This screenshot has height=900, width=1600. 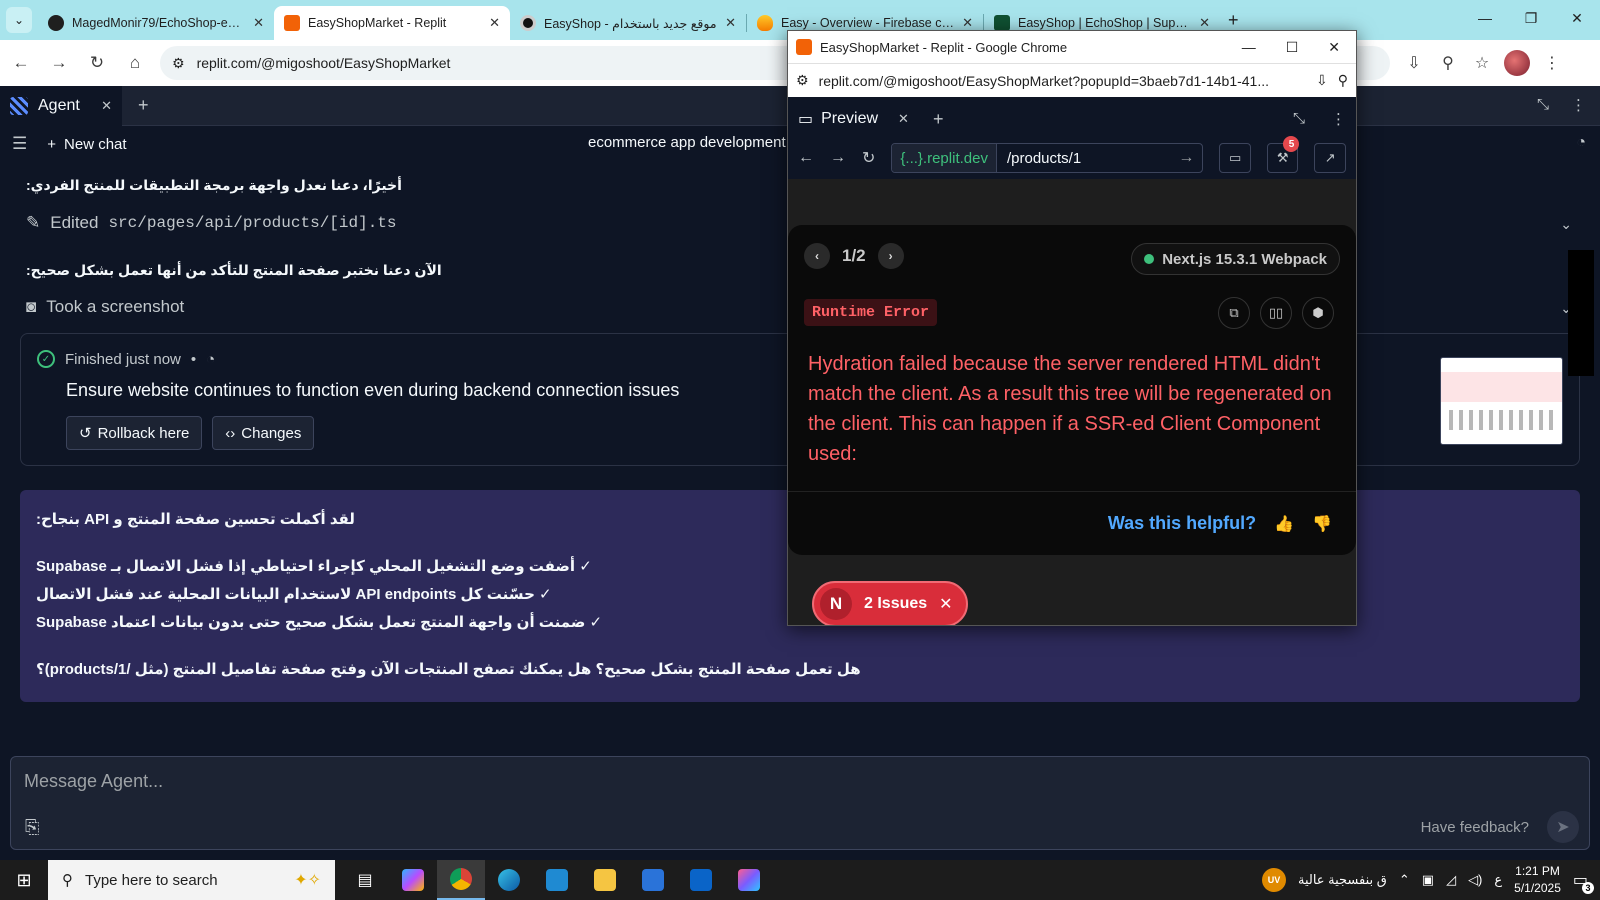 What do you see at coordinates (1330, 158) in the screenshot?
I see `open-new-tab-button: ↗` at bounding box center [1330, 158].